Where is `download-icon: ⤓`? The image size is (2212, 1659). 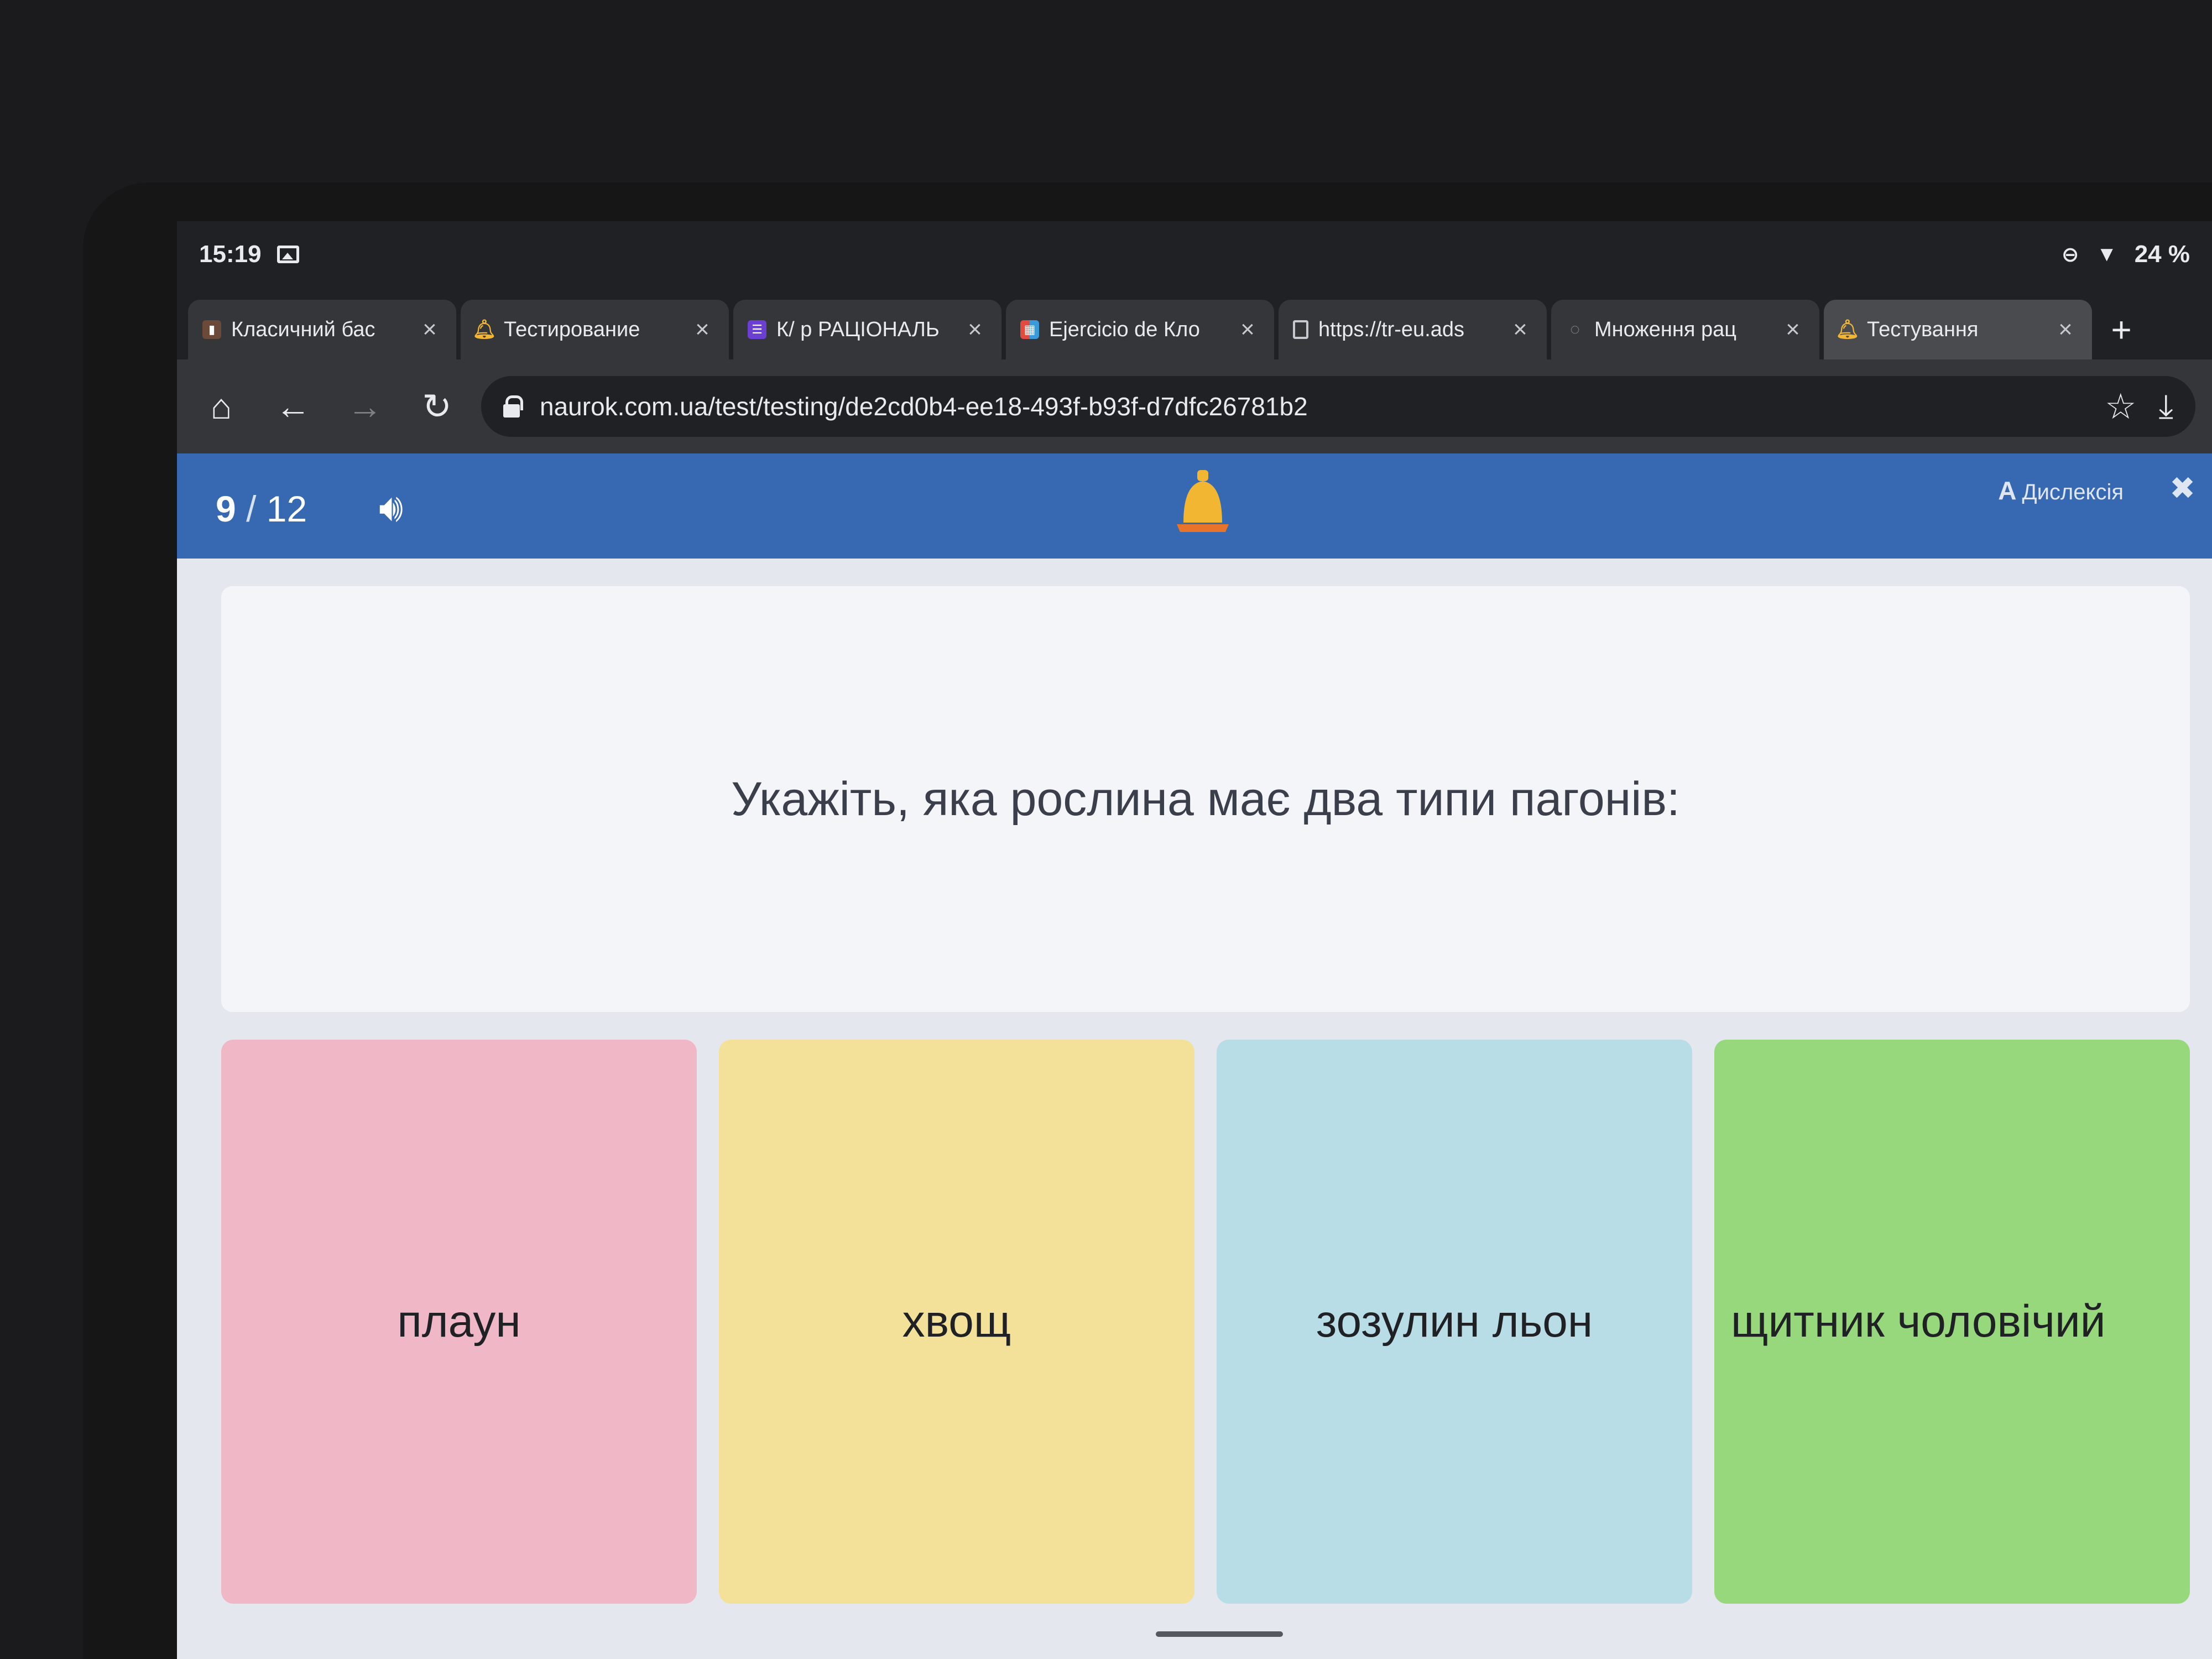
download-icon: ⤓ is located at coordinates (2166, 407).